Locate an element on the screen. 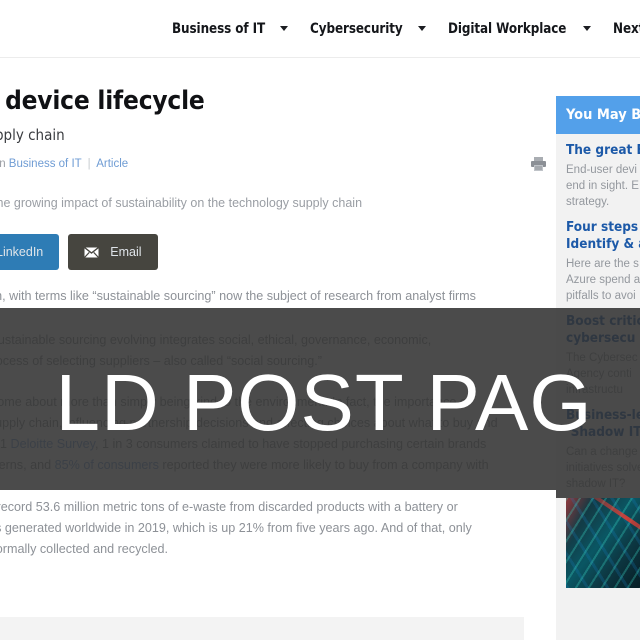 The image size is (640, 640). envelope-icon is located at coordinates (92, 252).